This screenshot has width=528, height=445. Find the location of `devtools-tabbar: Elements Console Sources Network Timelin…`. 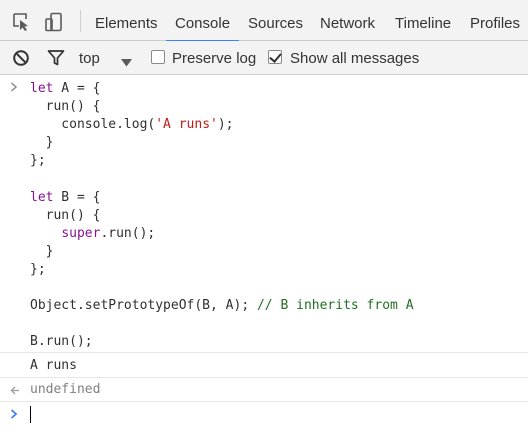

devtools-tabbar: Elements Console Sources Network Timelin… is located at coordinates (264, 21).